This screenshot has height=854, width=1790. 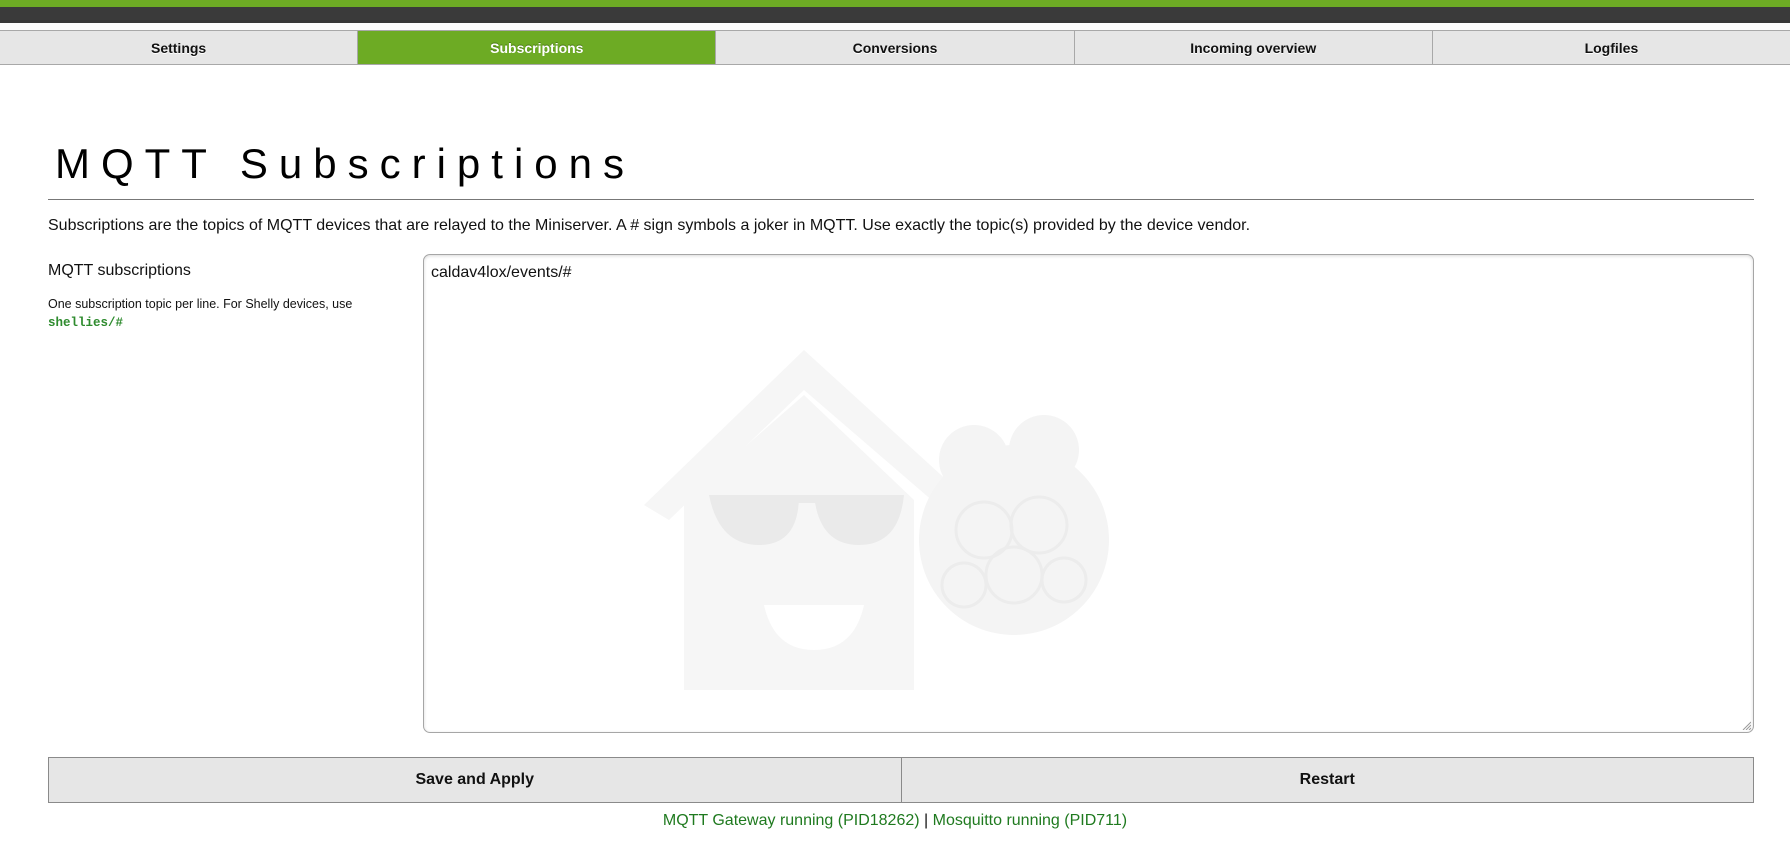 I want to click on gateway-status: MQTT Gateway running (PID18262), so click(x=791, y=820).